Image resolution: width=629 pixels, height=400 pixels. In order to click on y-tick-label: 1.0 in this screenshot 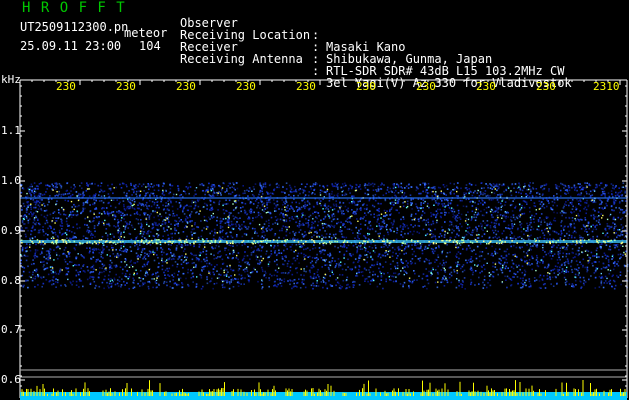, I will do `click(11, 180)`.